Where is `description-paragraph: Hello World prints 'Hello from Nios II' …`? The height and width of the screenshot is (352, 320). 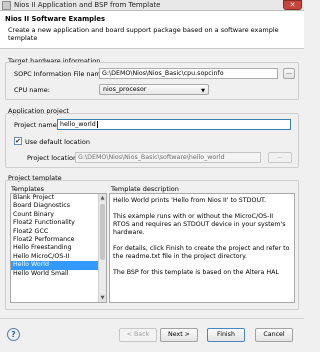
description-paragraph: Hello World prints 'Hello from Nios II' … is located at coordinates (190, 200).